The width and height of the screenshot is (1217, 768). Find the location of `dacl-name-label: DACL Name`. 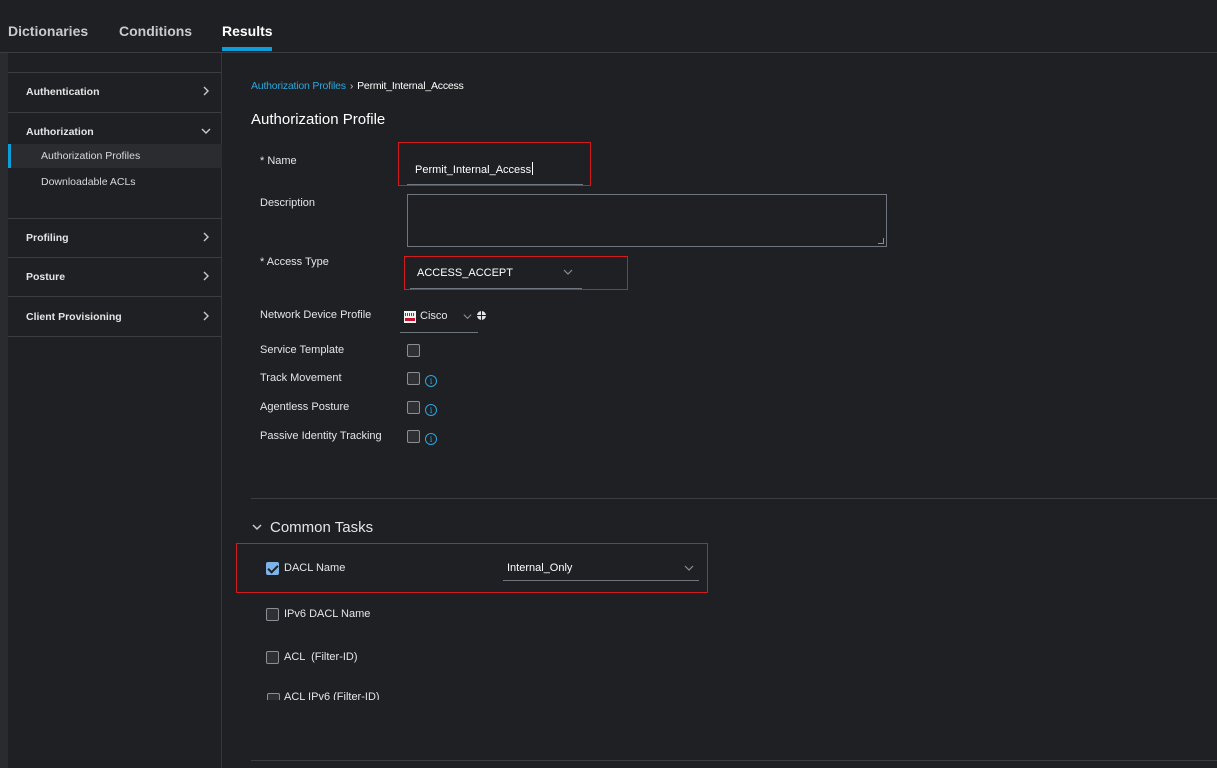

dacl-name-label: DACL Name is located at coordinates (315, 568).